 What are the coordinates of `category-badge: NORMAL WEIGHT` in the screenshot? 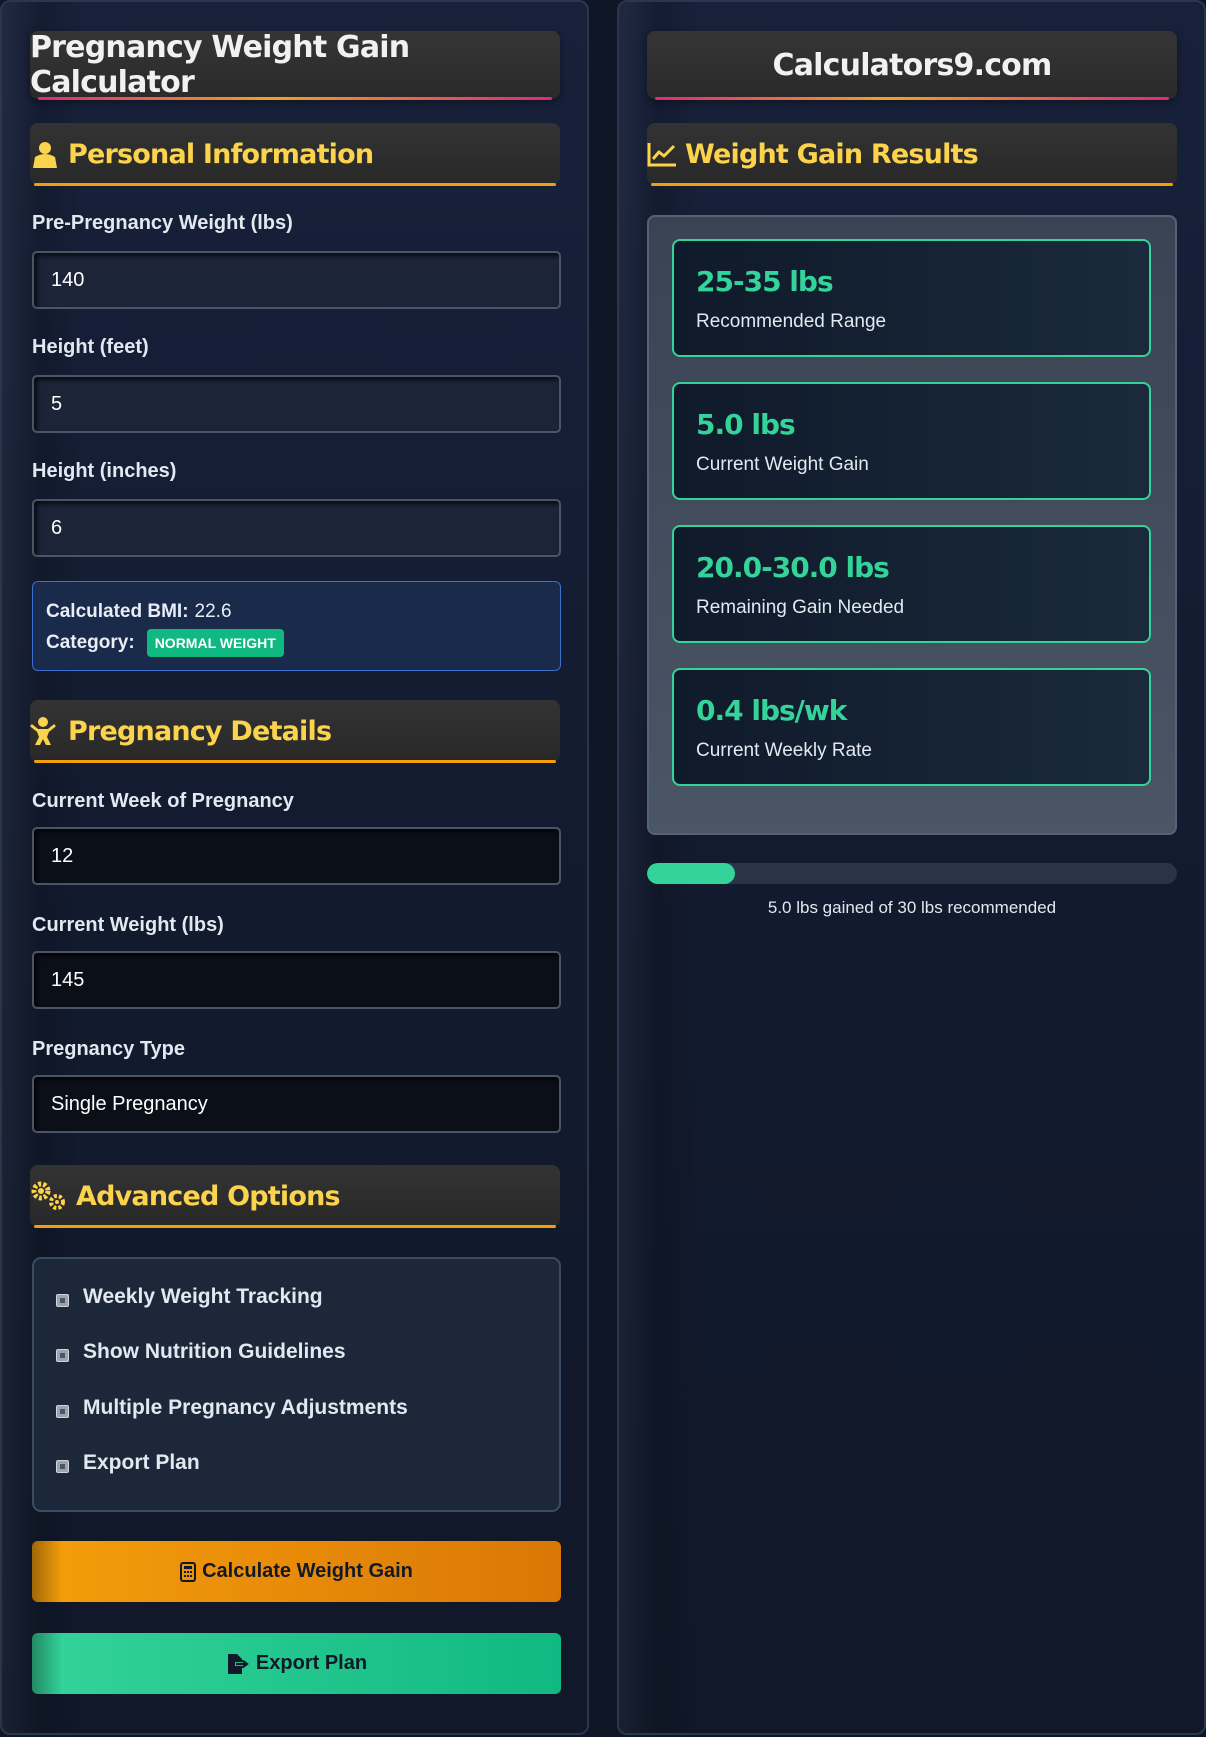 It's located at (215, 643).